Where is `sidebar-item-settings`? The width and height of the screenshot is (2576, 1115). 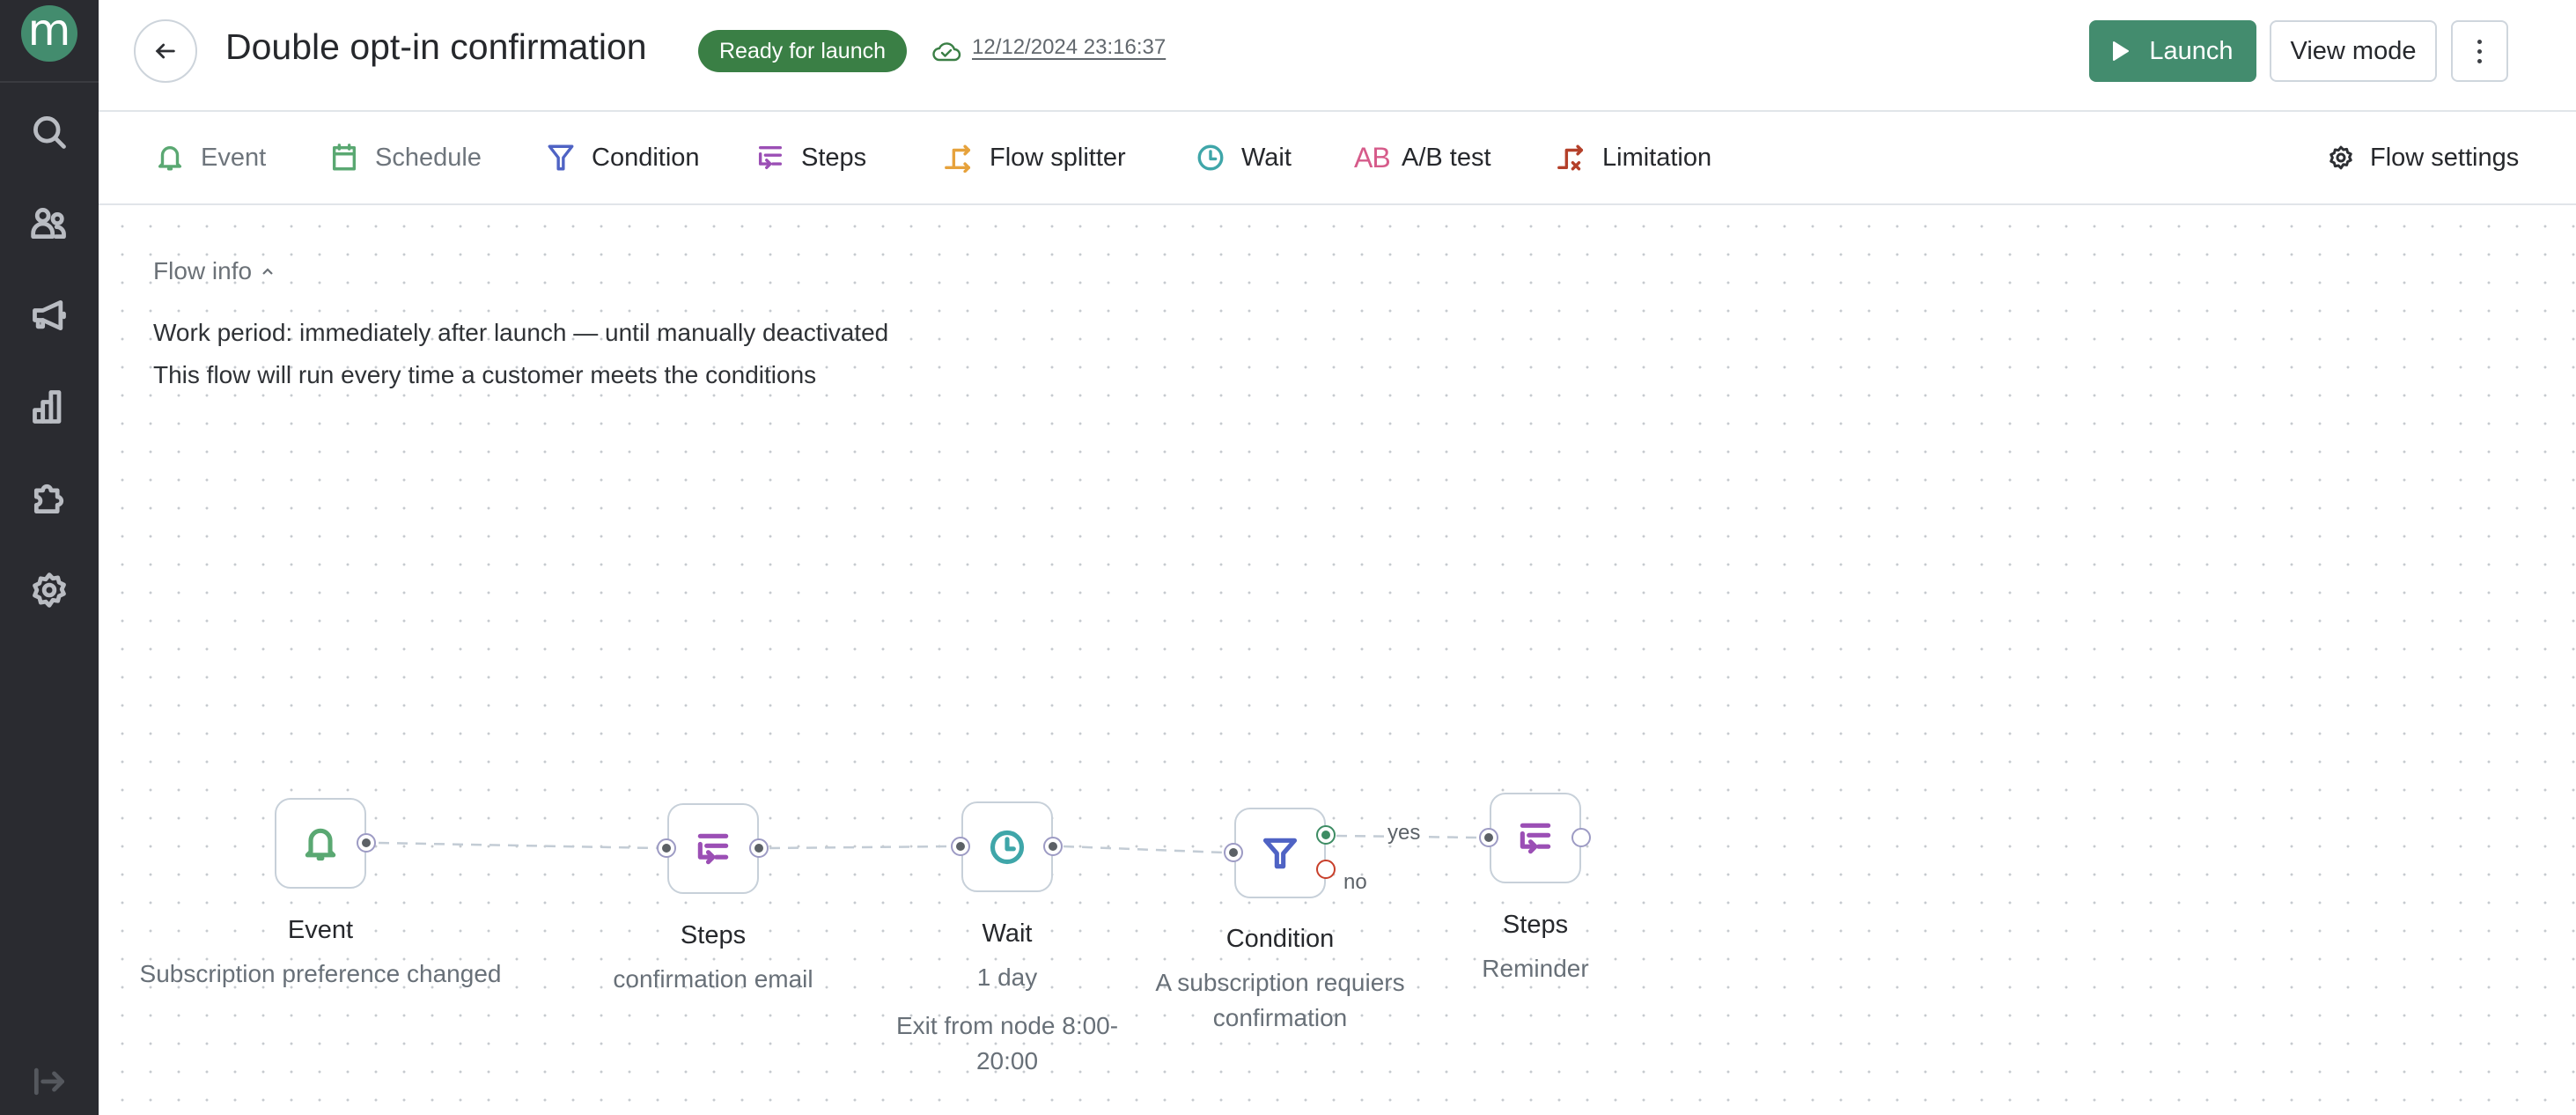
sidebar-item-settings is located at coordinates (49, 590).